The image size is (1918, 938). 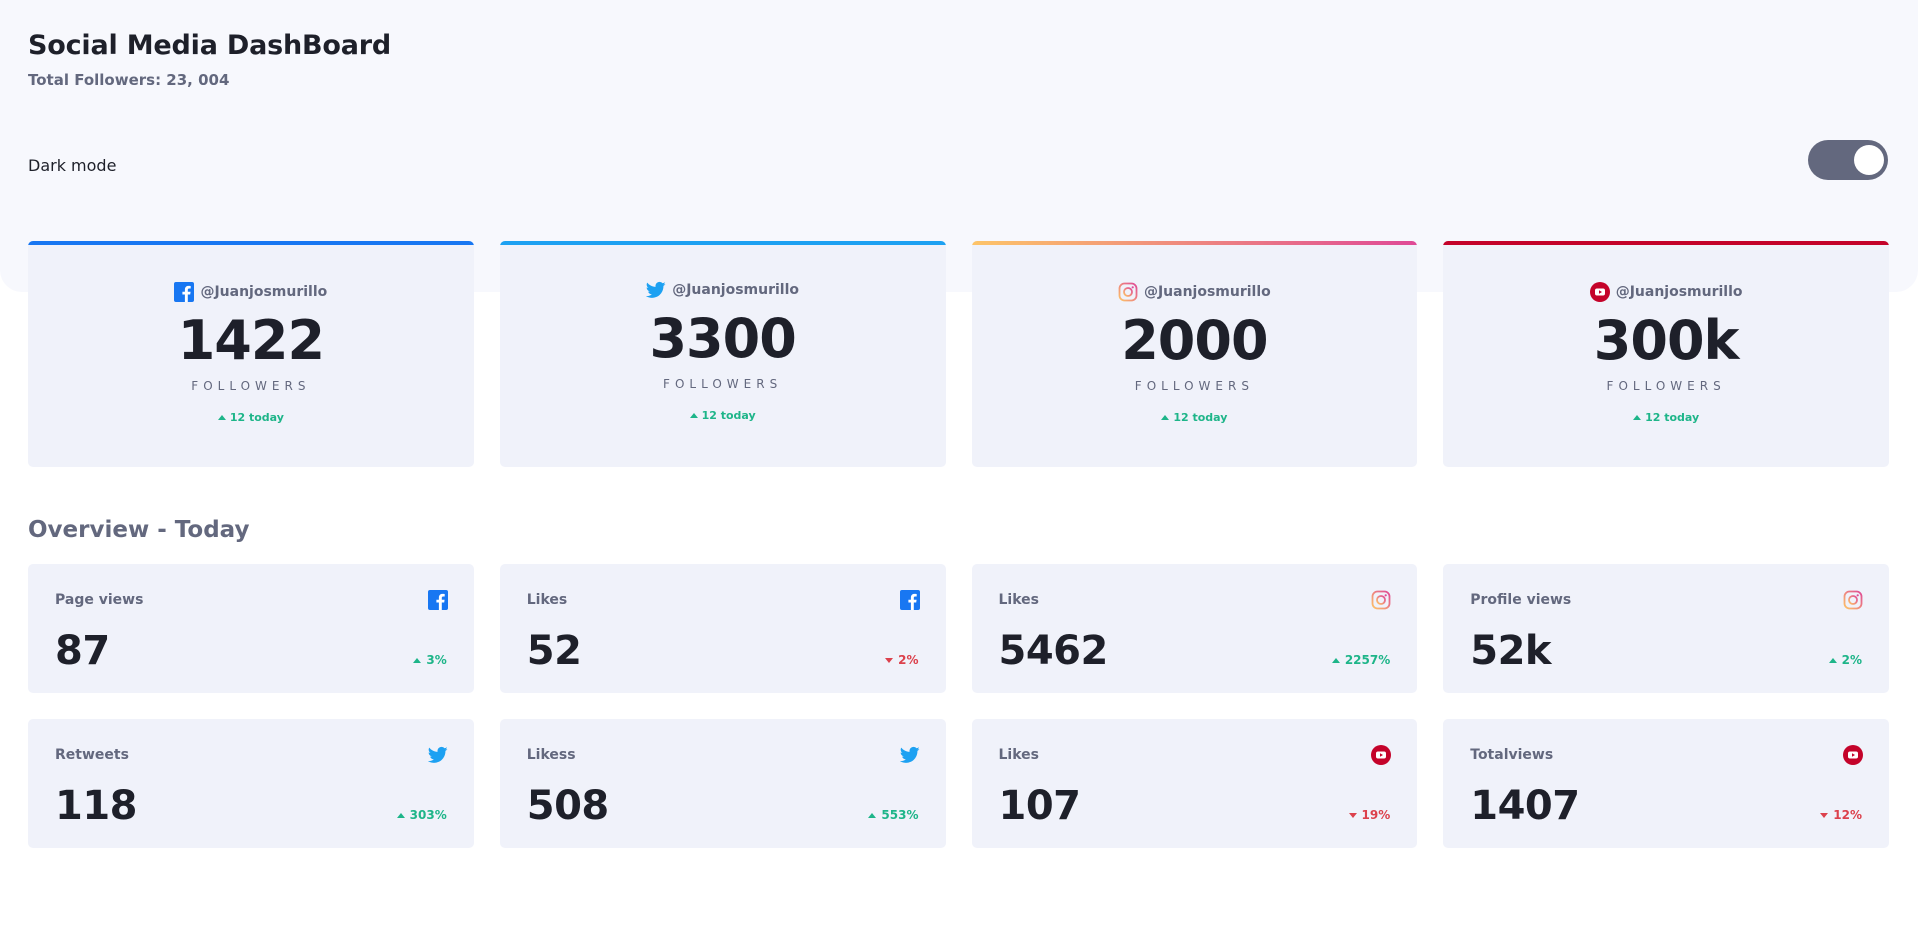 What do you see at coordinates (1847, 815) in the screenshot?
I see `delta-text: 12%` at bounding box center [1847, 815].